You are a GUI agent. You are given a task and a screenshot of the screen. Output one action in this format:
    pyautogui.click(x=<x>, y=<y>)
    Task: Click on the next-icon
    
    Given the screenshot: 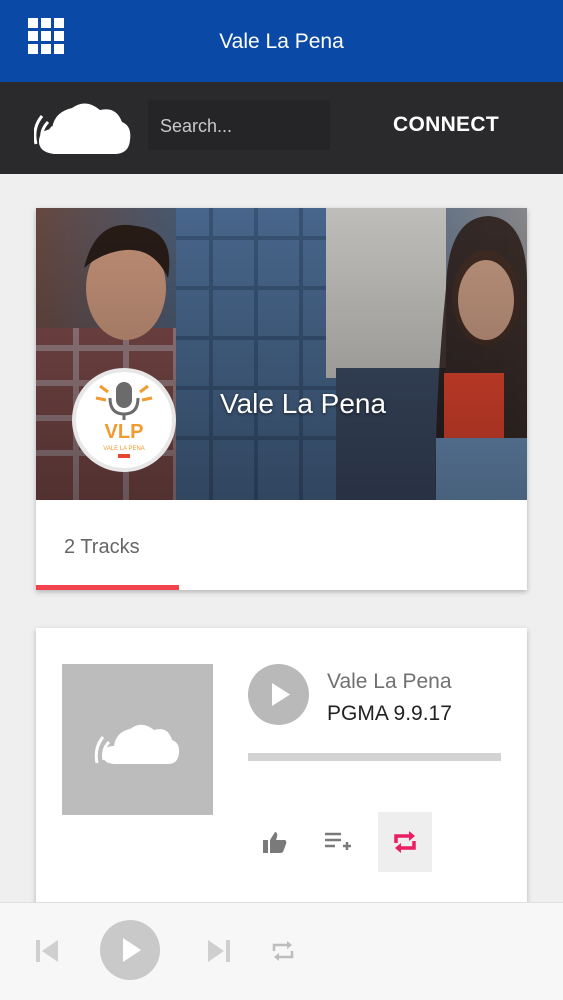 What is the action you would take?
    pyautogui.click(x=219, y=951)
    